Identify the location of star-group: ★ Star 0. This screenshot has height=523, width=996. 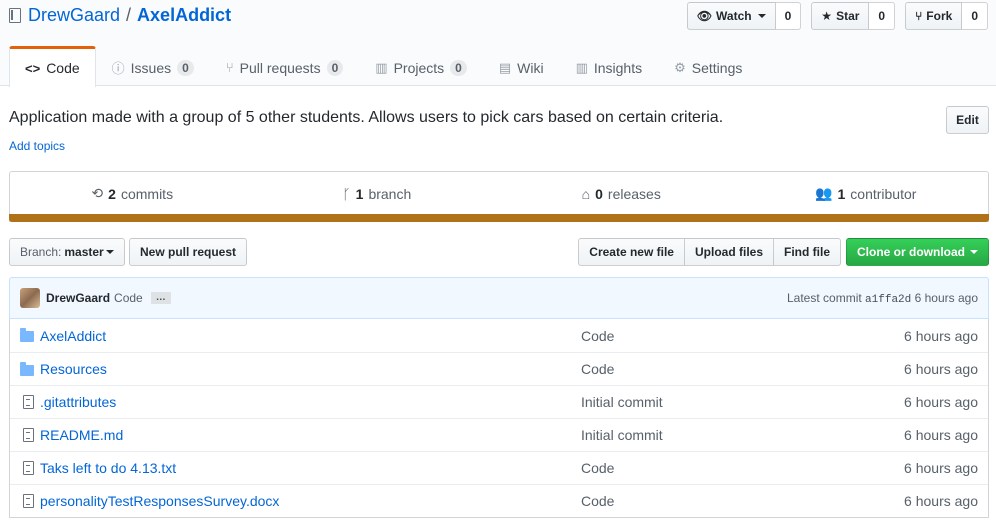
(853, 16).